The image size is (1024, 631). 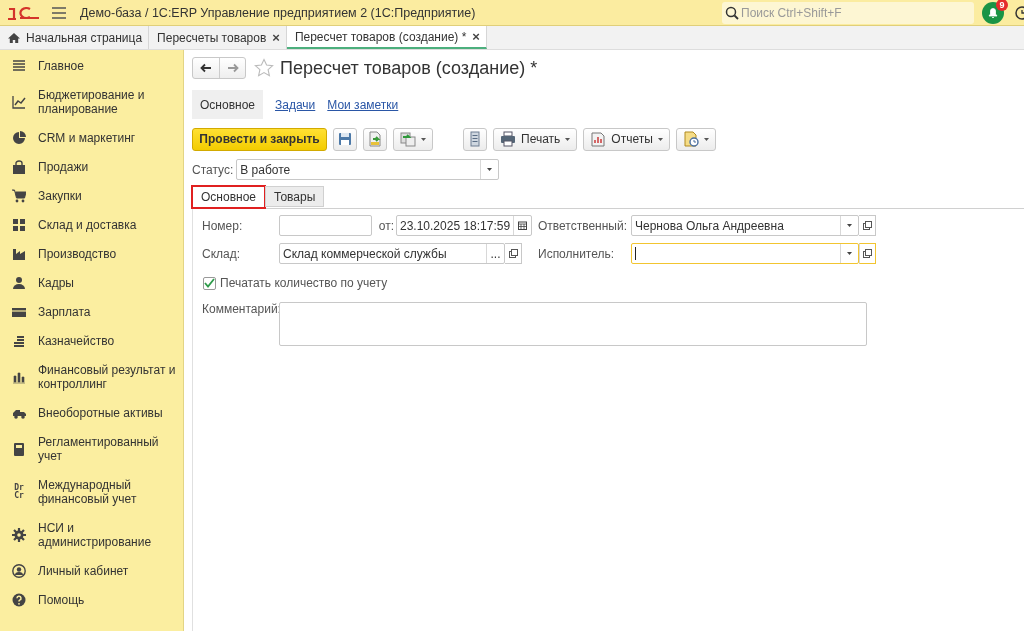 I want to click on field-label: Номер:, so click(x=223, y=225).